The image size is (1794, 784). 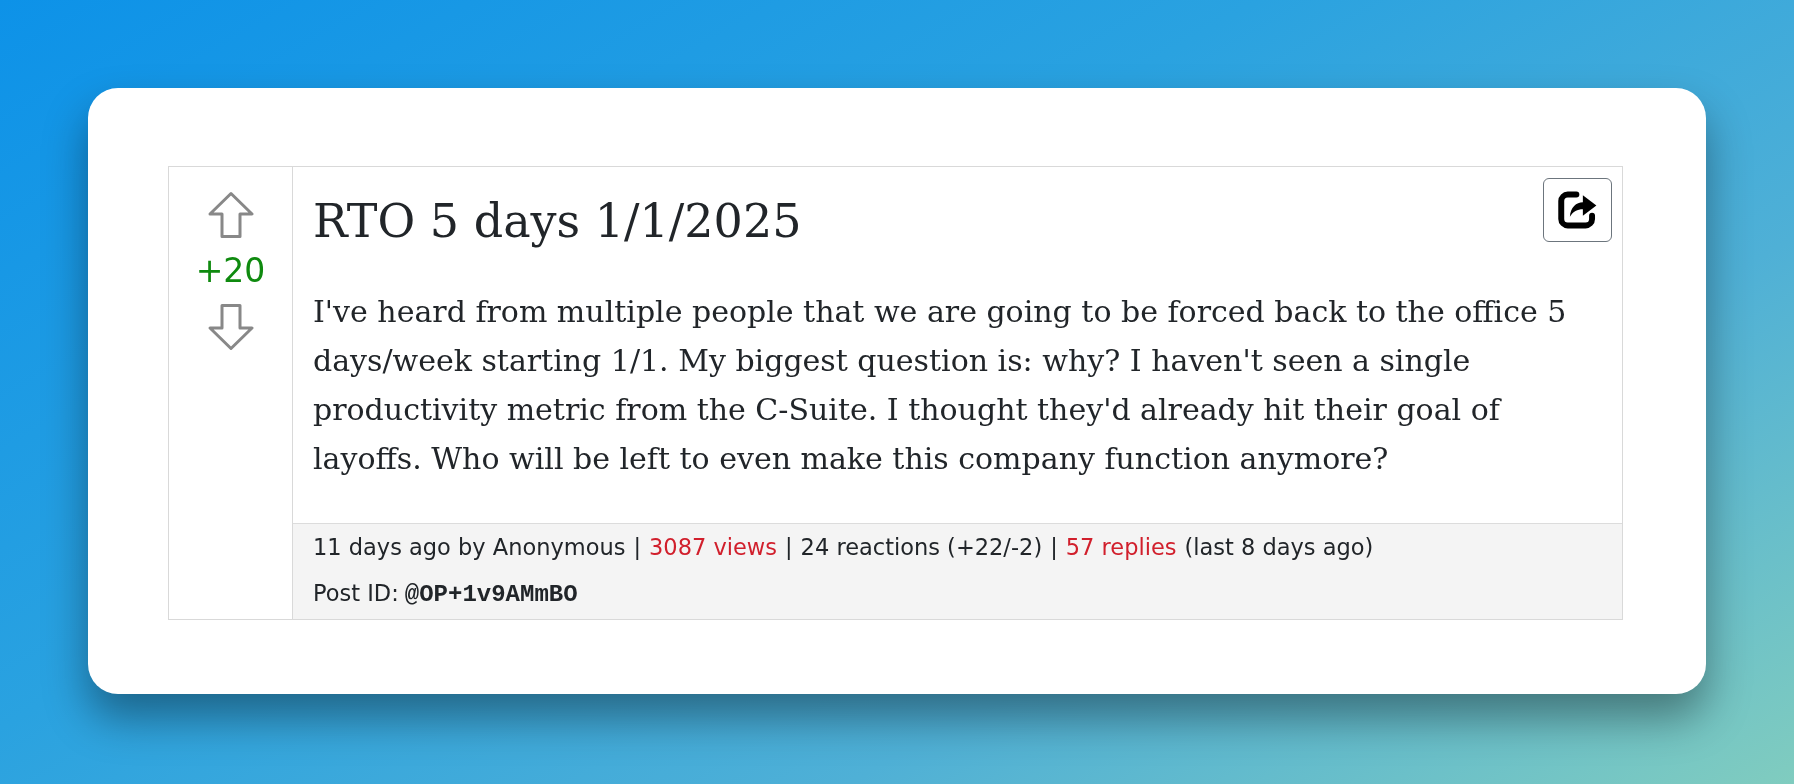 What do you see at coordinates (469, 547) in the screenshot?
I see `post-age-author: 11 days ago by Anonymous` at bounding box center [469, 547].